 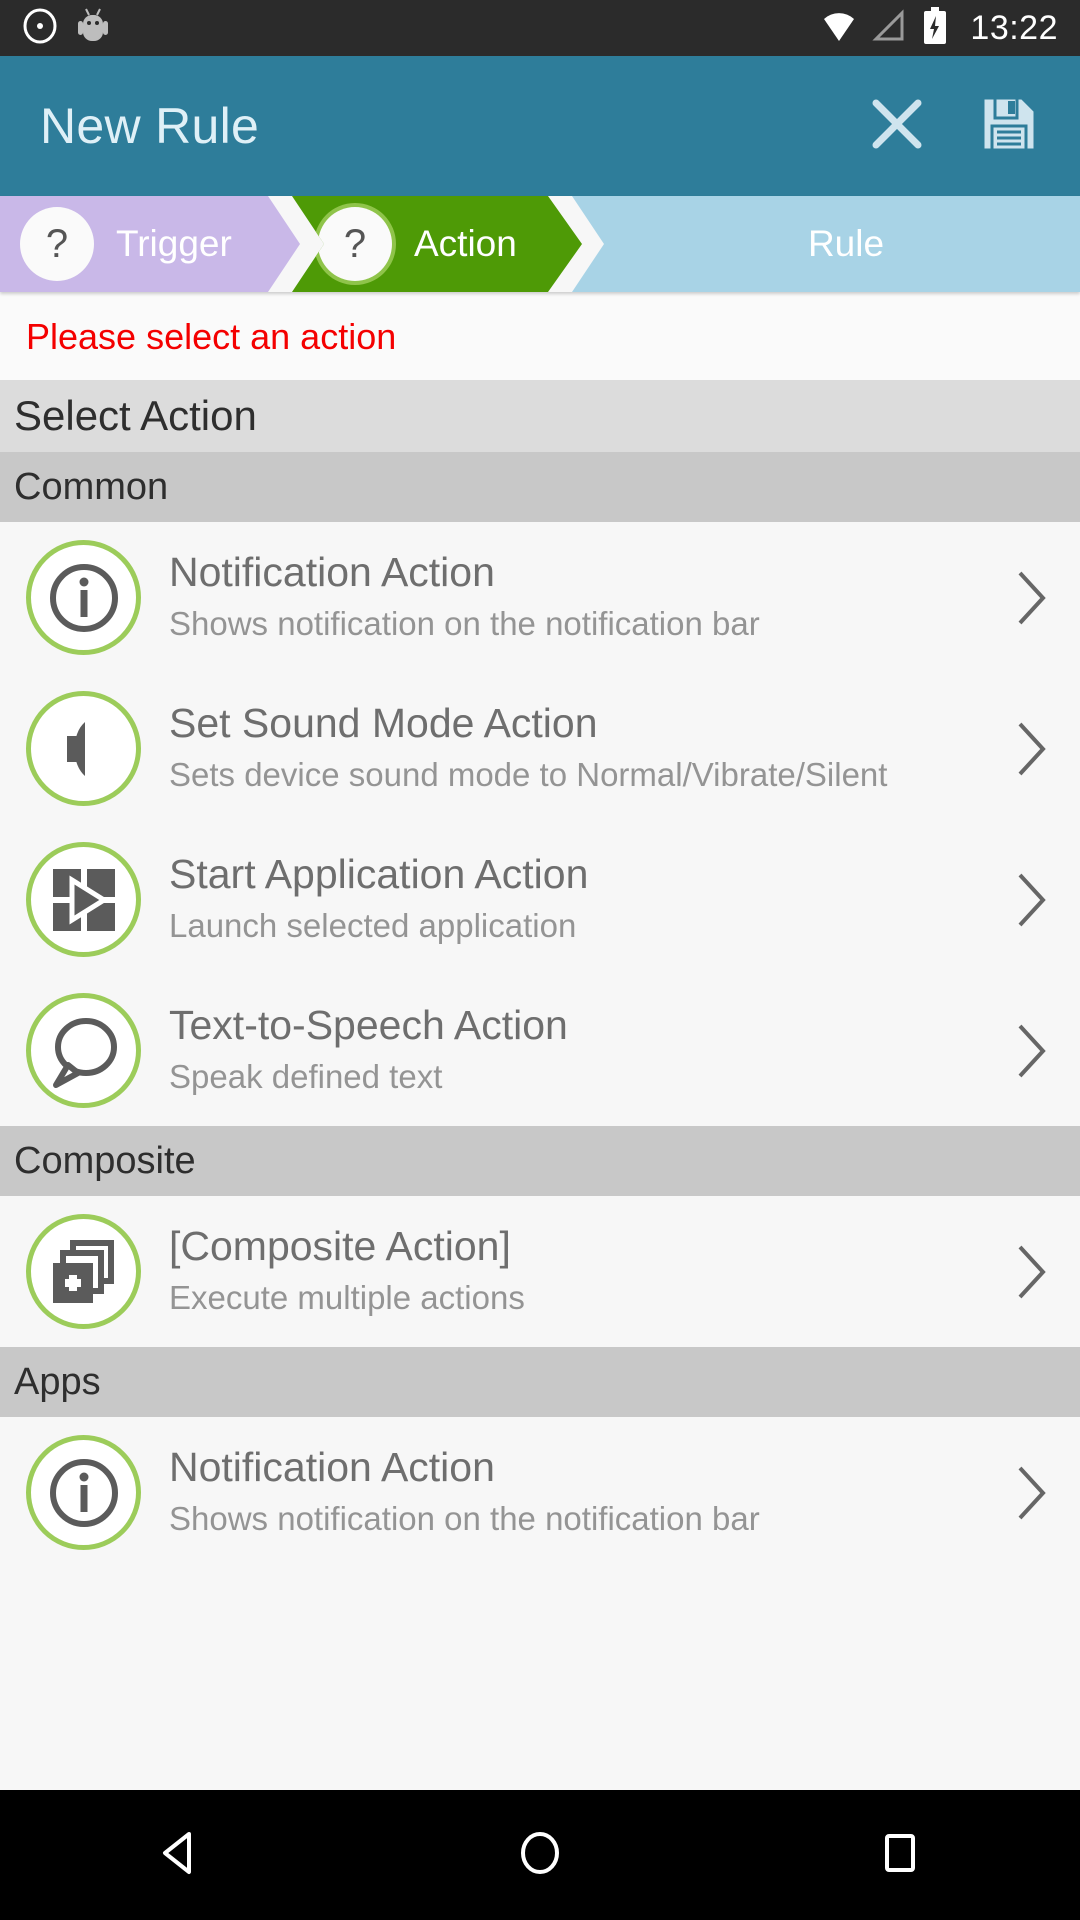 I want to click on list-item-title: [Composite Action], so click(x=340, y=1246).